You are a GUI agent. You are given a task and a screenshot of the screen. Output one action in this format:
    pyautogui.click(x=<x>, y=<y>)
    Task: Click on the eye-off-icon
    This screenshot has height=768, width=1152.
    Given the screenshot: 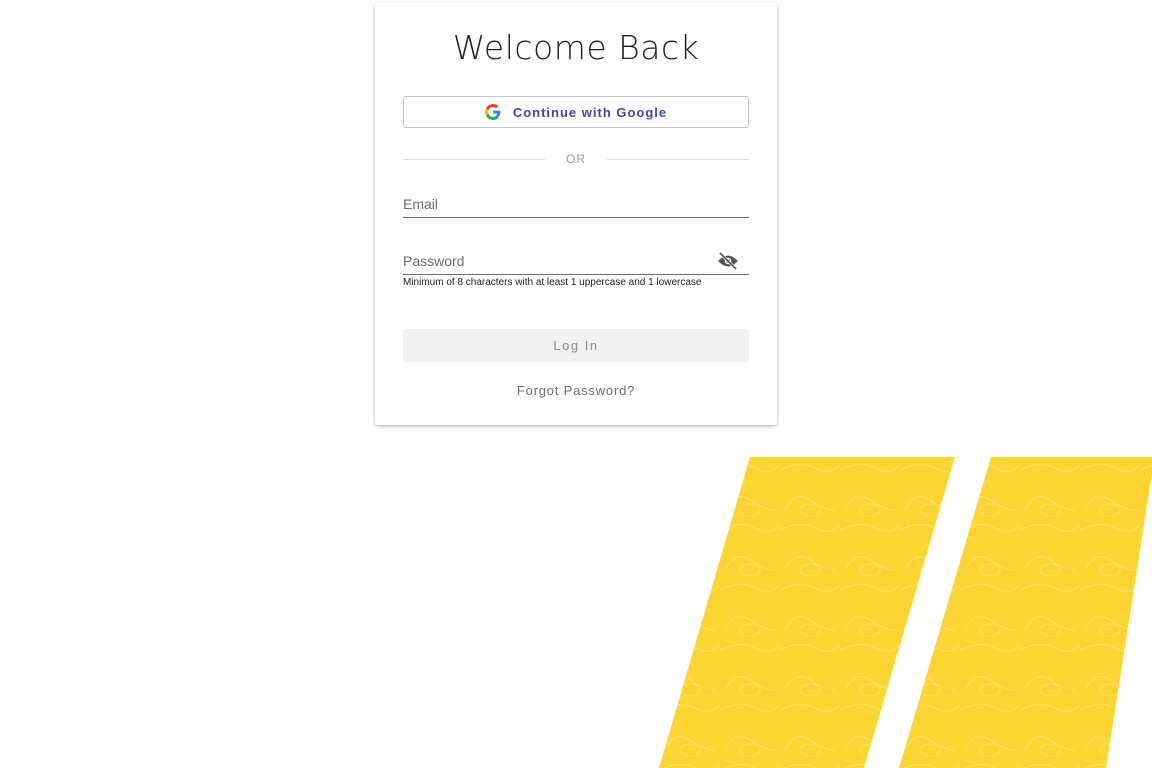 What is the action you would take?
    pyautogui.click(x=728, y=261)
    